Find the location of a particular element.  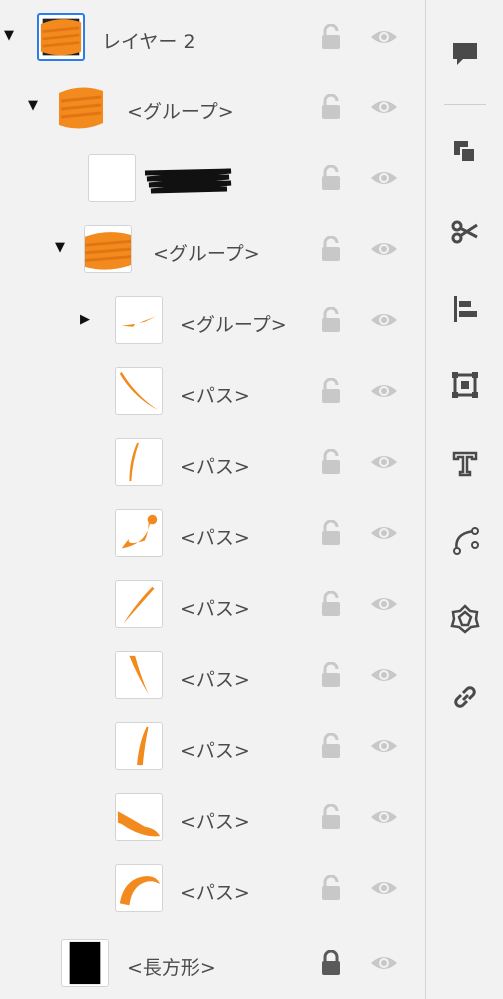

anchor-point-icon is located at coordinates (464, 541).